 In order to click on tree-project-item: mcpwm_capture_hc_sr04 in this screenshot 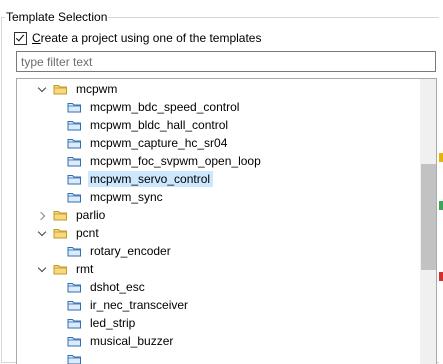, I will do `click(148, 143)`.